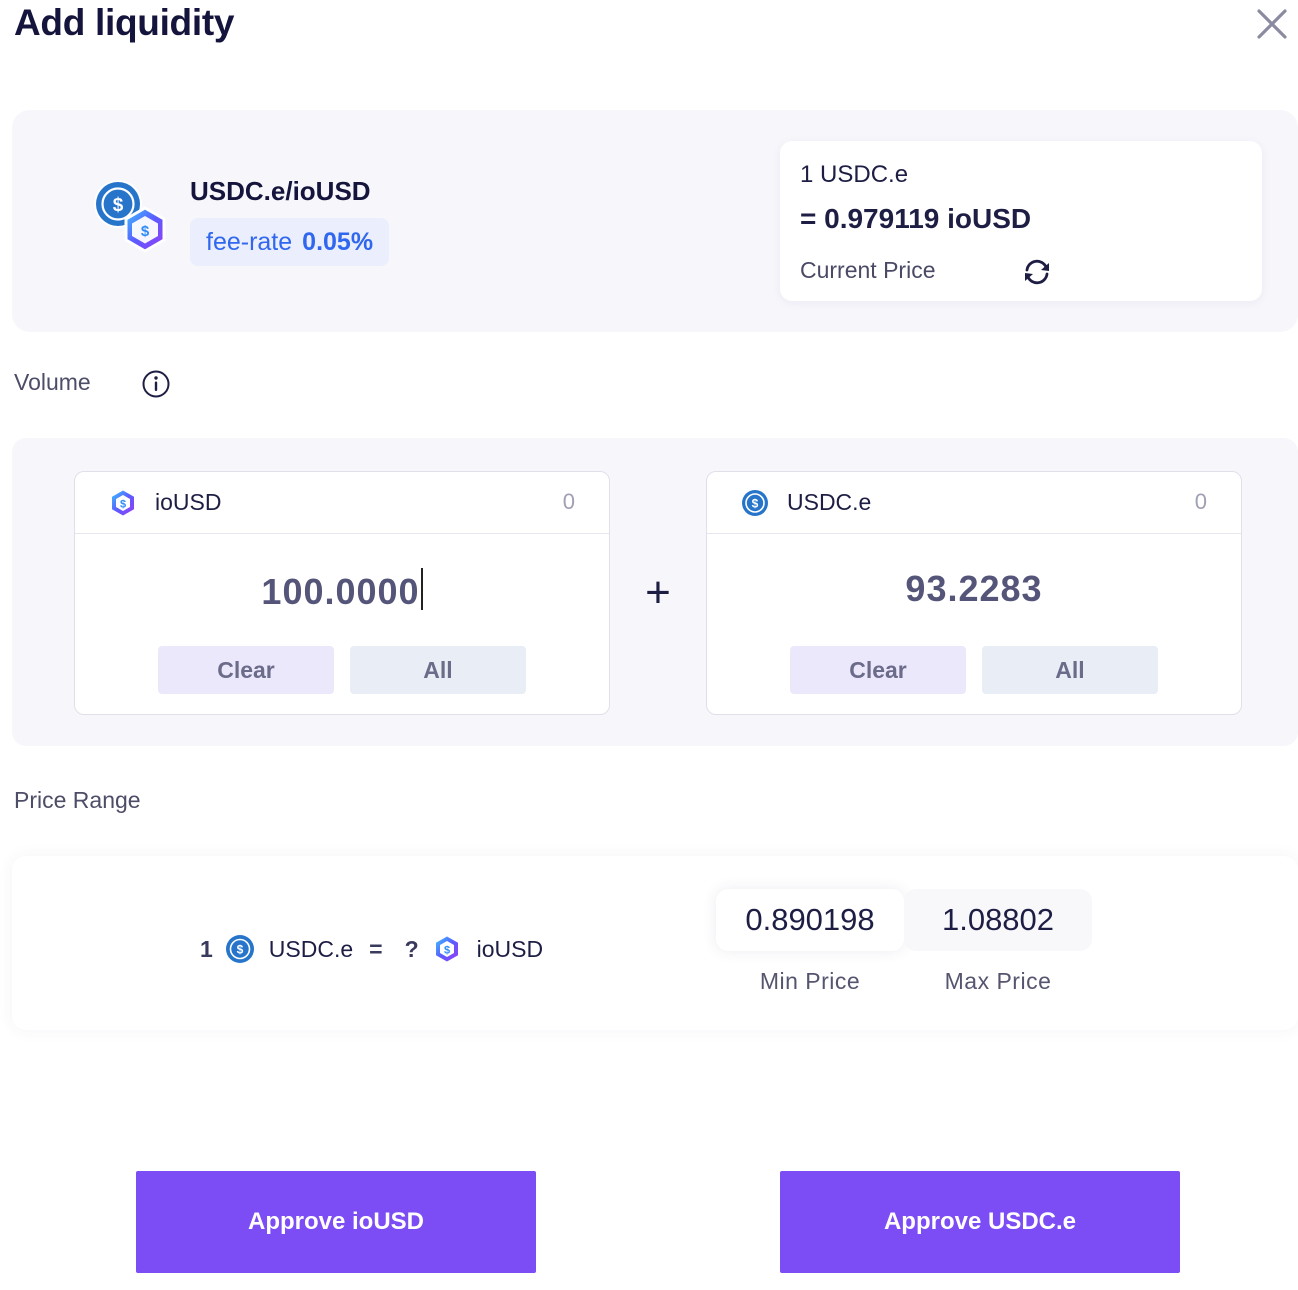 The width and height of the screenshot is (1298, 1290). What do you see at coordinates (206, 948) in the screenshot?
I see `eq-amount: 1` at bounding box center [206, 948].